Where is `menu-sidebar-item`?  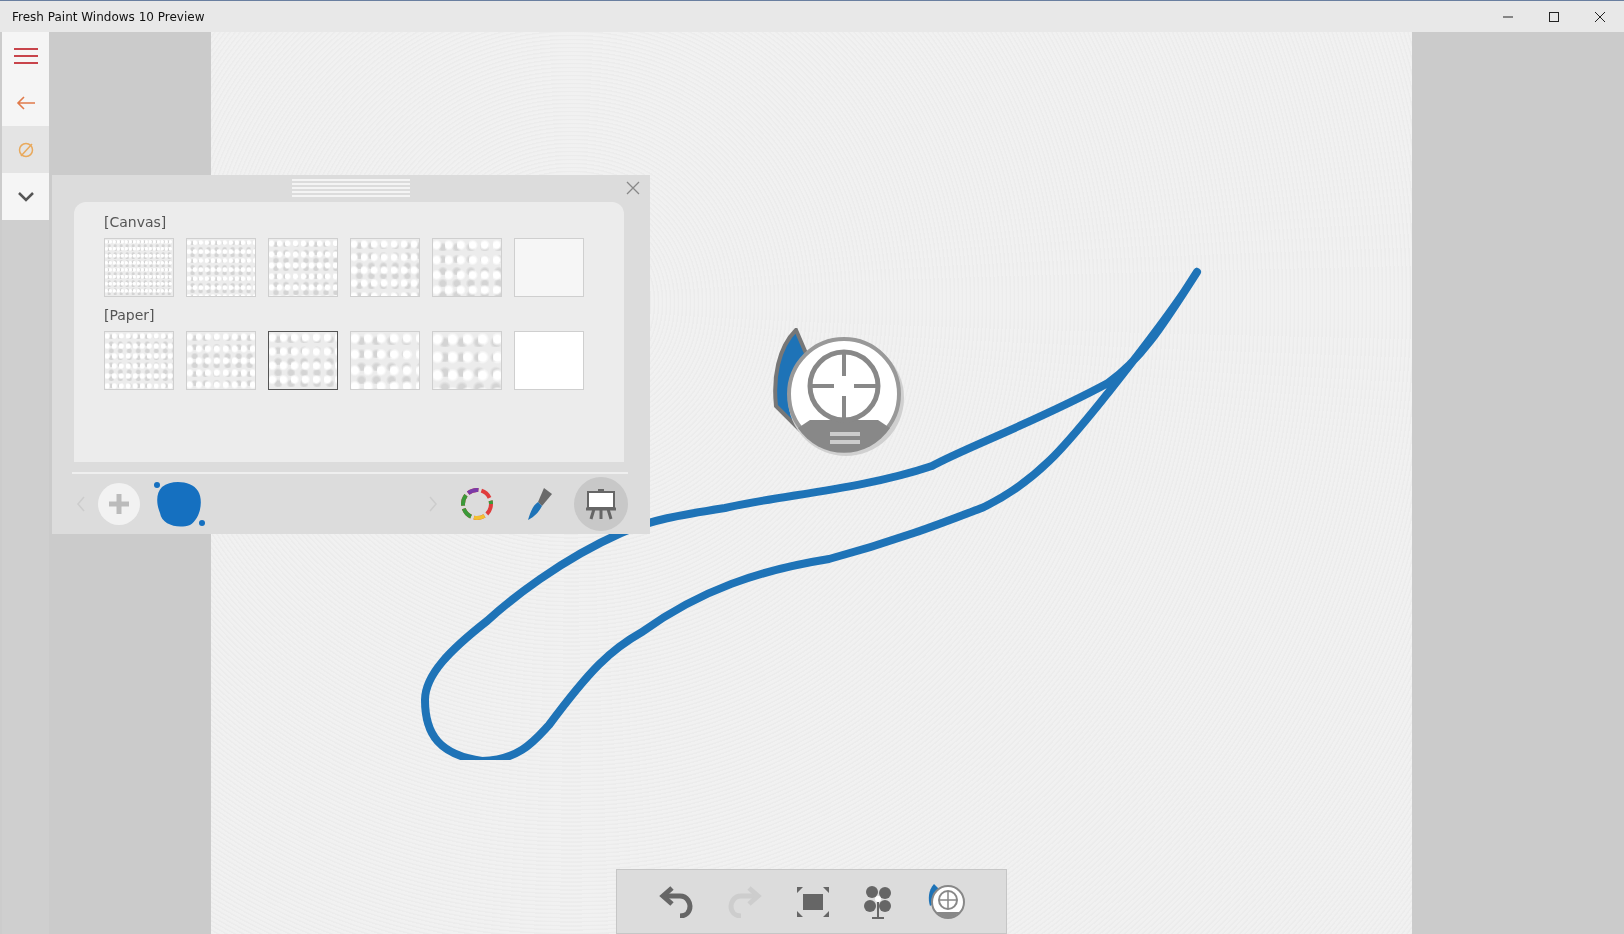 menu-sidebar-item is located at coordinates (25, 55).